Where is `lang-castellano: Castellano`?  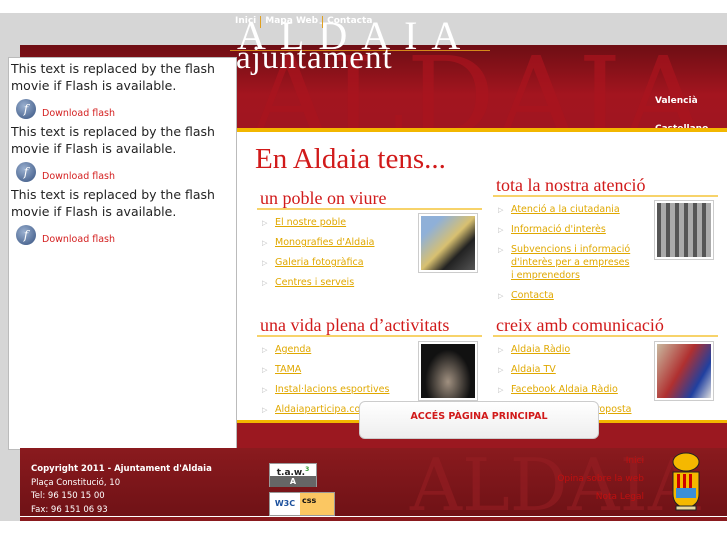 lang-castellano: Castellano is located at coordinates (681, 126).